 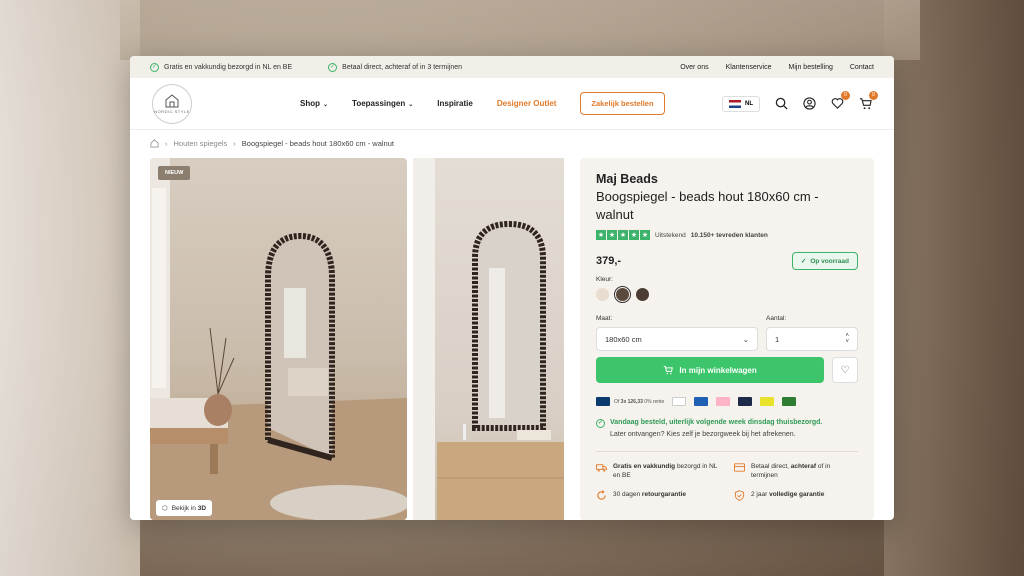 I want to click on mirror-closeup-image, so click(x=488, y=339).